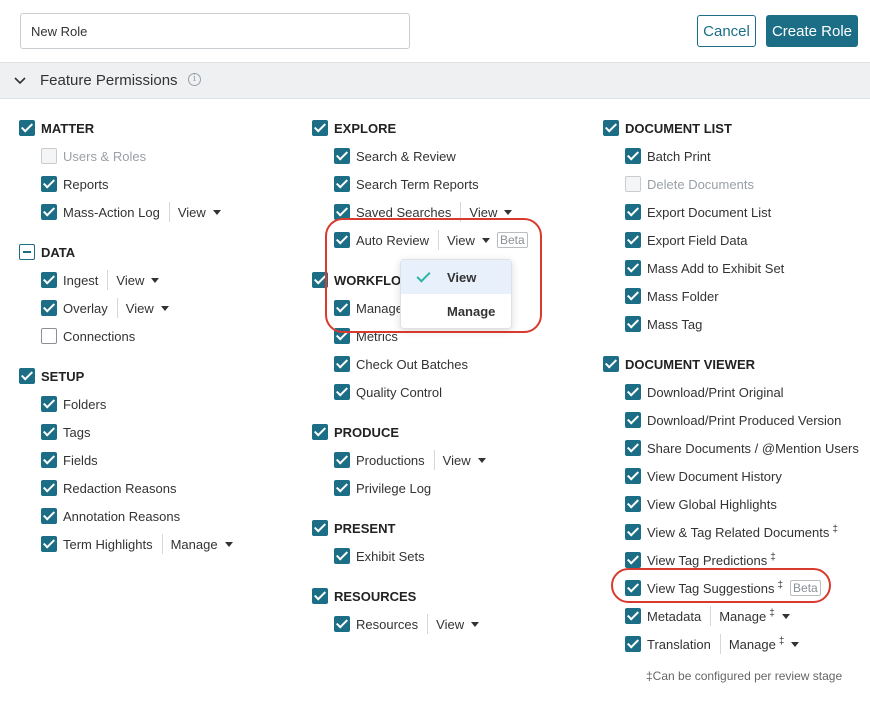 The width and height of the screenshot is (870, 705). What do you see at coordinates (417, 184) in the screenshot?
I see `permission-label: Search Term Reports` at bounding box center [417, 184].